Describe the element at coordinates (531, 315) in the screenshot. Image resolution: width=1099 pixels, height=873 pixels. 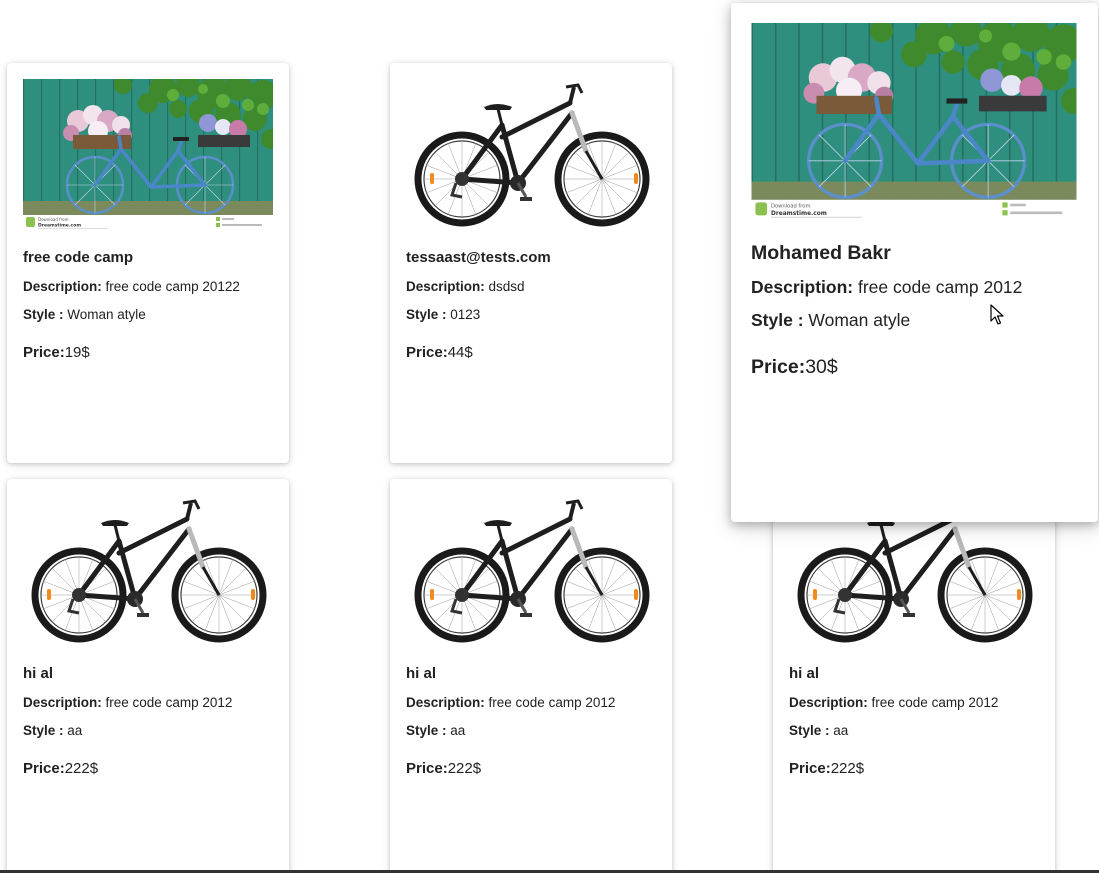
I see `style-row: Style : 0123` at that location.